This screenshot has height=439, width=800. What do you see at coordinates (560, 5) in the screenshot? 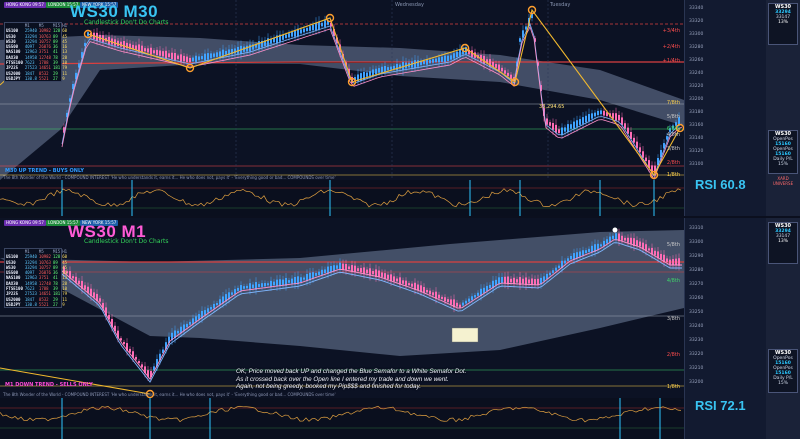
I see `day-label-tuesday: Tuesday` at bounding box center [560, 5].